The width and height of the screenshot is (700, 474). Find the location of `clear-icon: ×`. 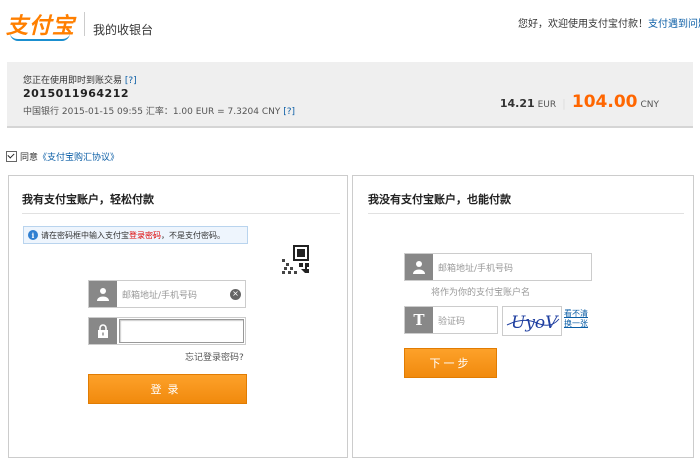

clear-icon: × is located at coordinates (235, 294).